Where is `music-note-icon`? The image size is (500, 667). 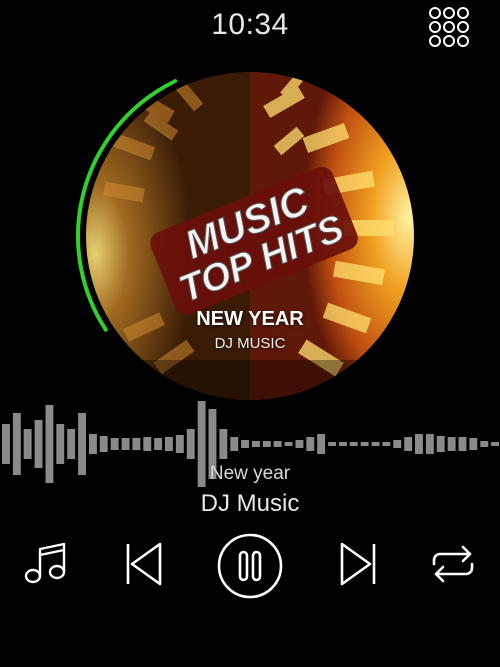 music-note-icon is located at coordinates (45, 563).